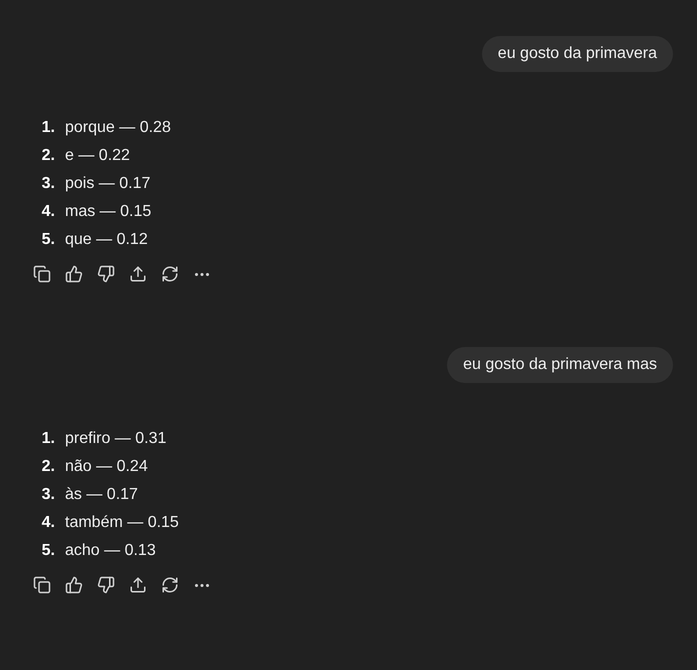 Image resolution: width=697 pixels, height=670 pixels. What do you see at coordinates (115, 439) in the screenshot?
I see `list-item-text: prefiro — 0.31` at bounding box center [115, 439].